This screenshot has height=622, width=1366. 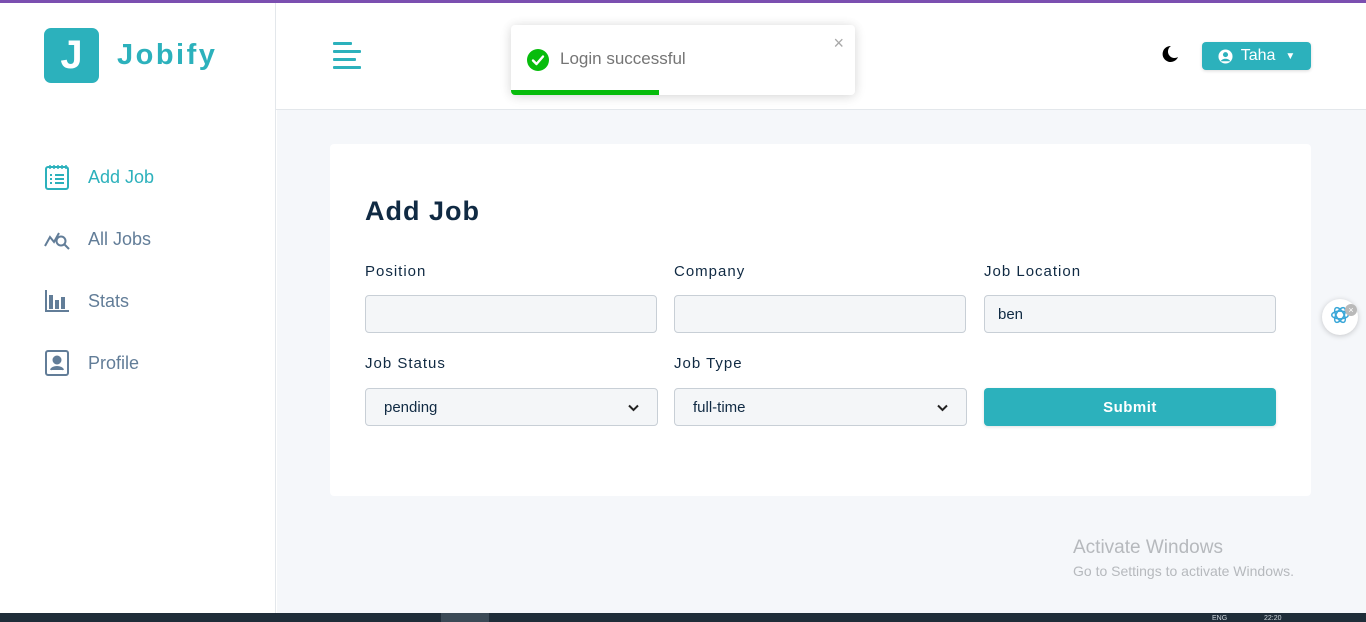 What do you see at coordinates (71, 55) in the screenshot?
I see `logo-mark: J` at bounding box center [71, 55].